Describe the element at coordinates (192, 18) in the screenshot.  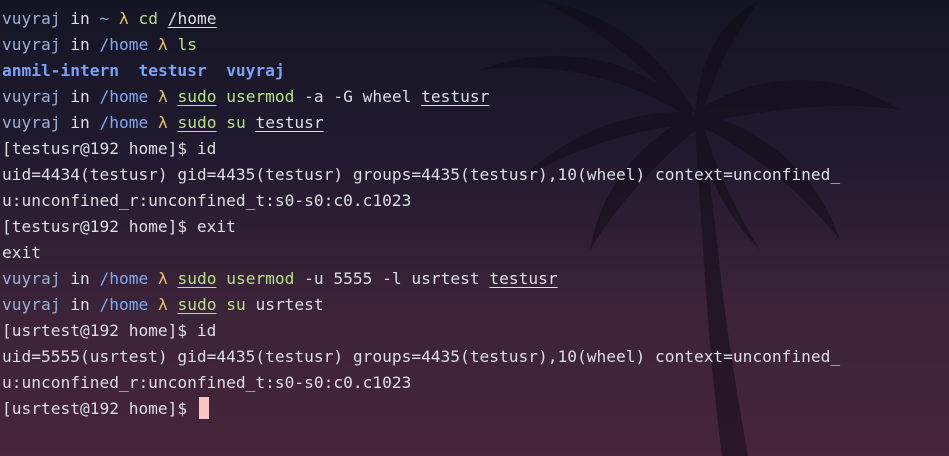
I see `command-arg-path: /home` at that location.